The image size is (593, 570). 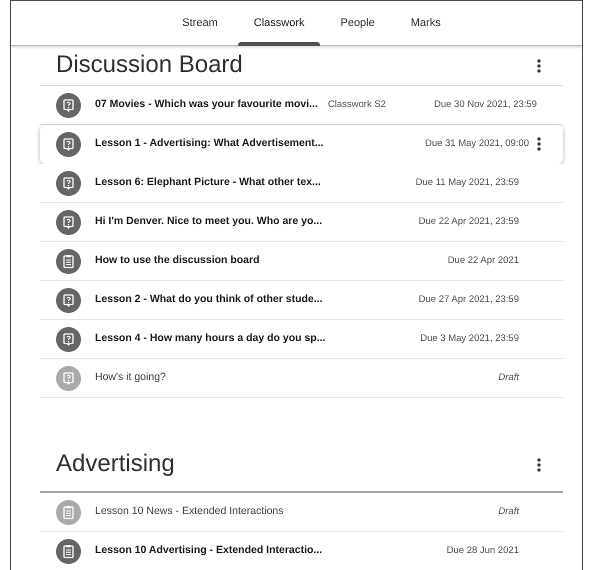 I want to click on tab: Stream, so click(x=200, y=23).